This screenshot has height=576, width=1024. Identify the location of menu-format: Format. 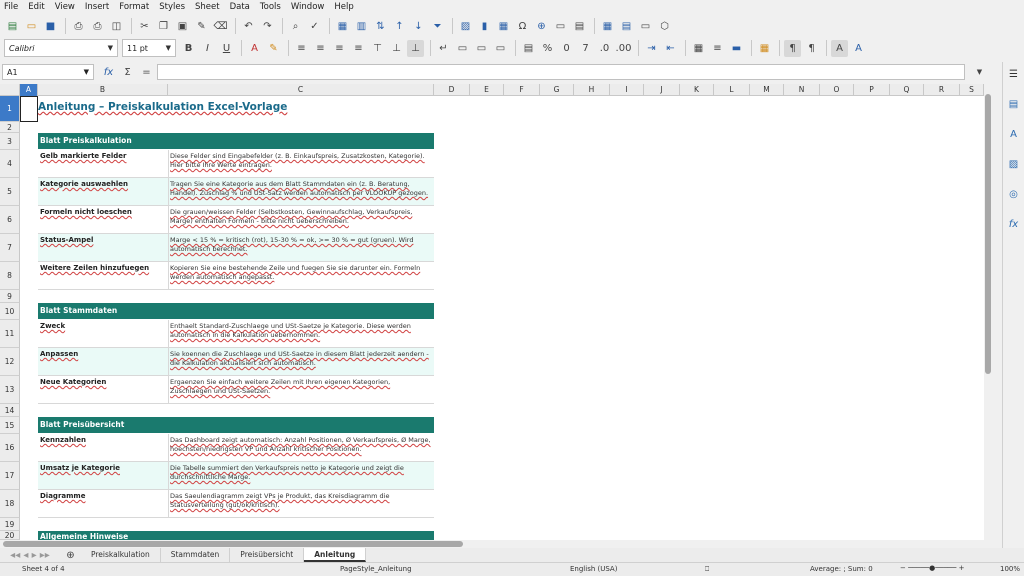
(134, 7).